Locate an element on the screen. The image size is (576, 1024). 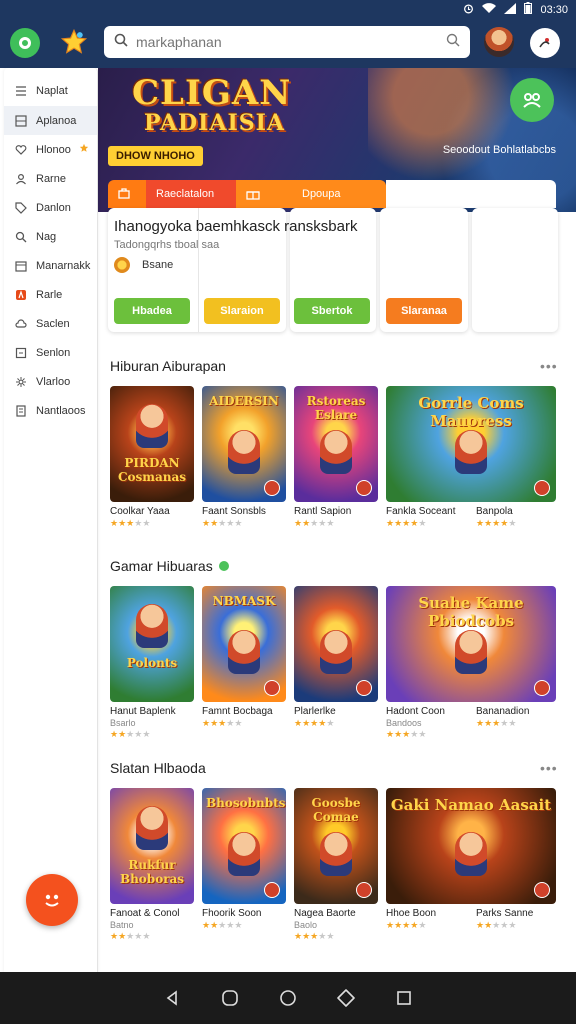
fire-icon is located at coordinates (21, 295).